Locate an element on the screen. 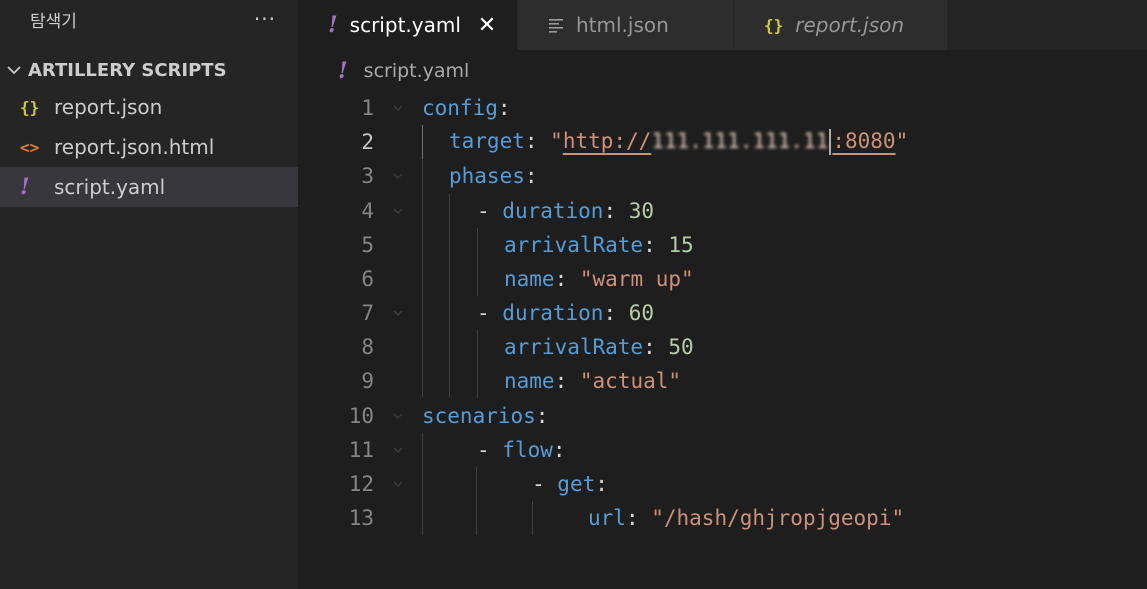 Image resolution: width=1147 pixels, height=589 pixels. line-number: 13 is located at coordinates (361, 518).